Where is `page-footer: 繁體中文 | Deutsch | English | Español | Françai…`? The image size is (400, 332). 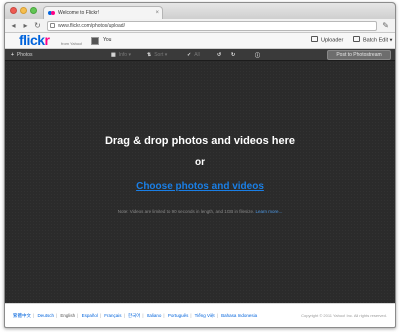
page-footer: 繁體中文 | Deutsch | English | Español | Françai… is located at coordinates (200, 315).